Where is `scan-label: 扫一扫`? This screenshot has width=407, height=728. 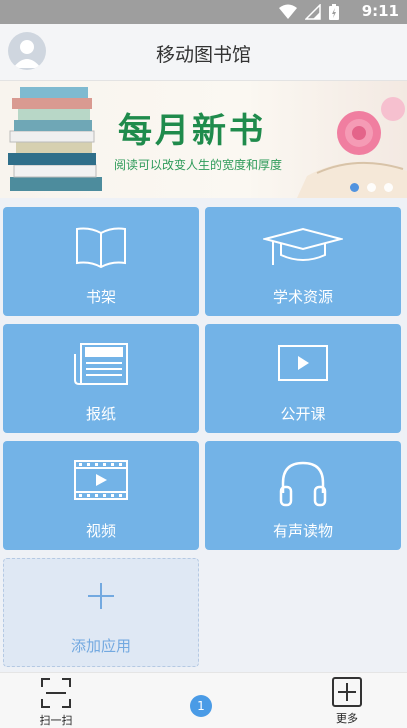 scan-label: 扫一扫 is located at coordinates (56, 720).